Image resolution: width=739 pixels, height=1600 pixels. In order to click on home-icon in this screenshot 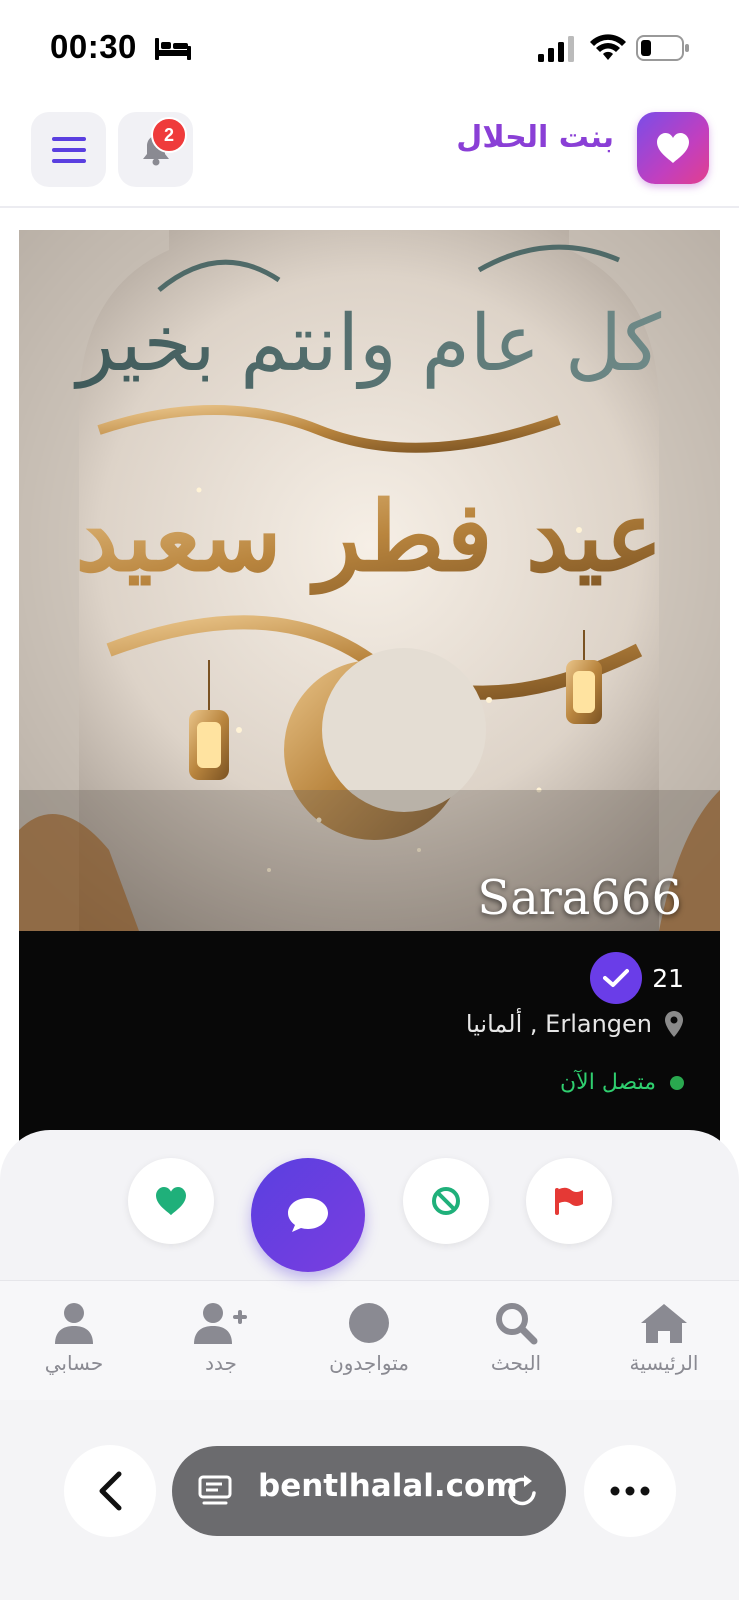, I will do `click(664, 1323)`.